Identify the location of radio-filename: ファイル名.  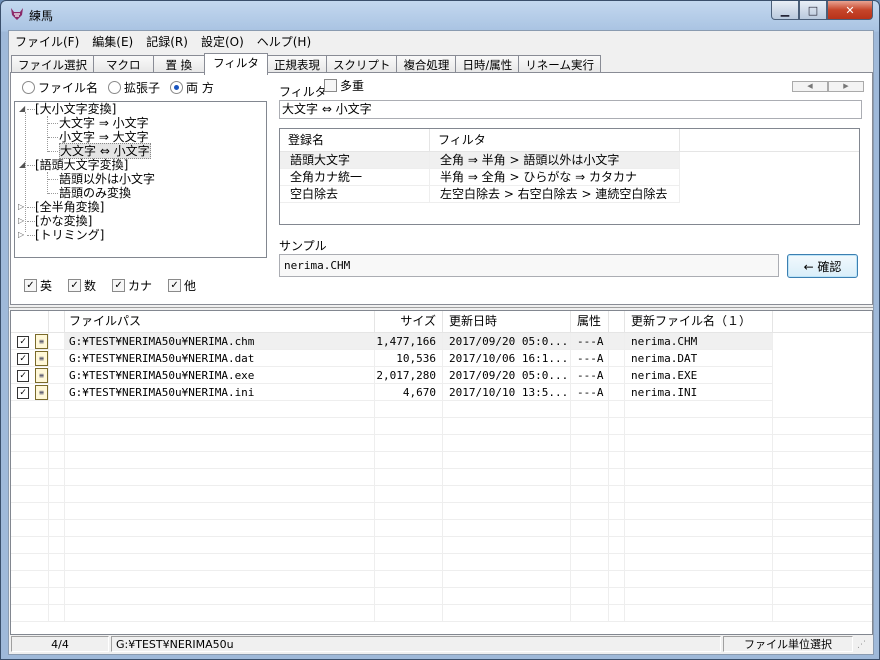
(60, 87).